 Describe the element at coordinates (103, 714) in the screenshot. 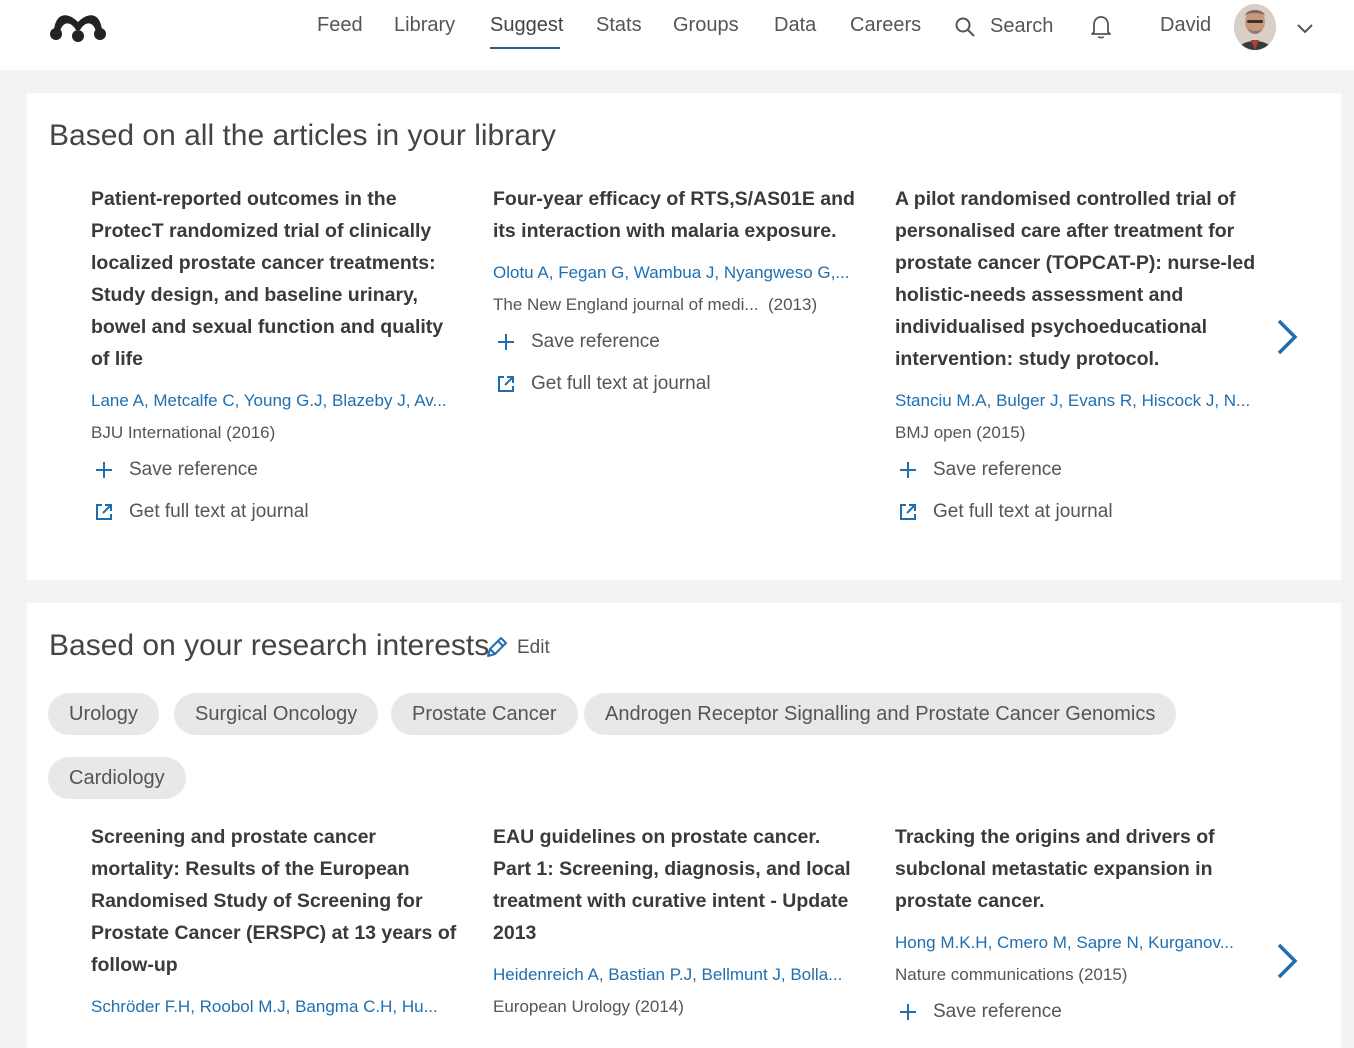

I see `interest-chip: Urology` at that location.